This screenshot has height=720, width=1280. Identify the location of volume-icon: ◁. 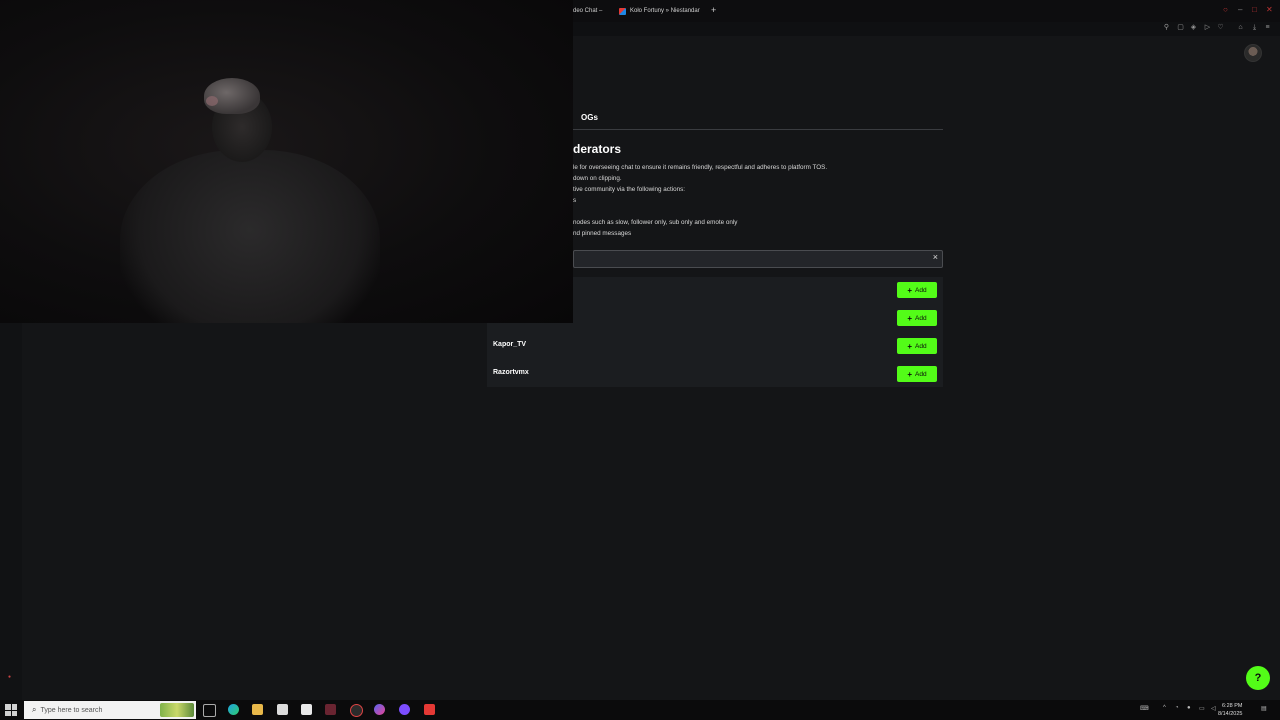
(1213, 708).